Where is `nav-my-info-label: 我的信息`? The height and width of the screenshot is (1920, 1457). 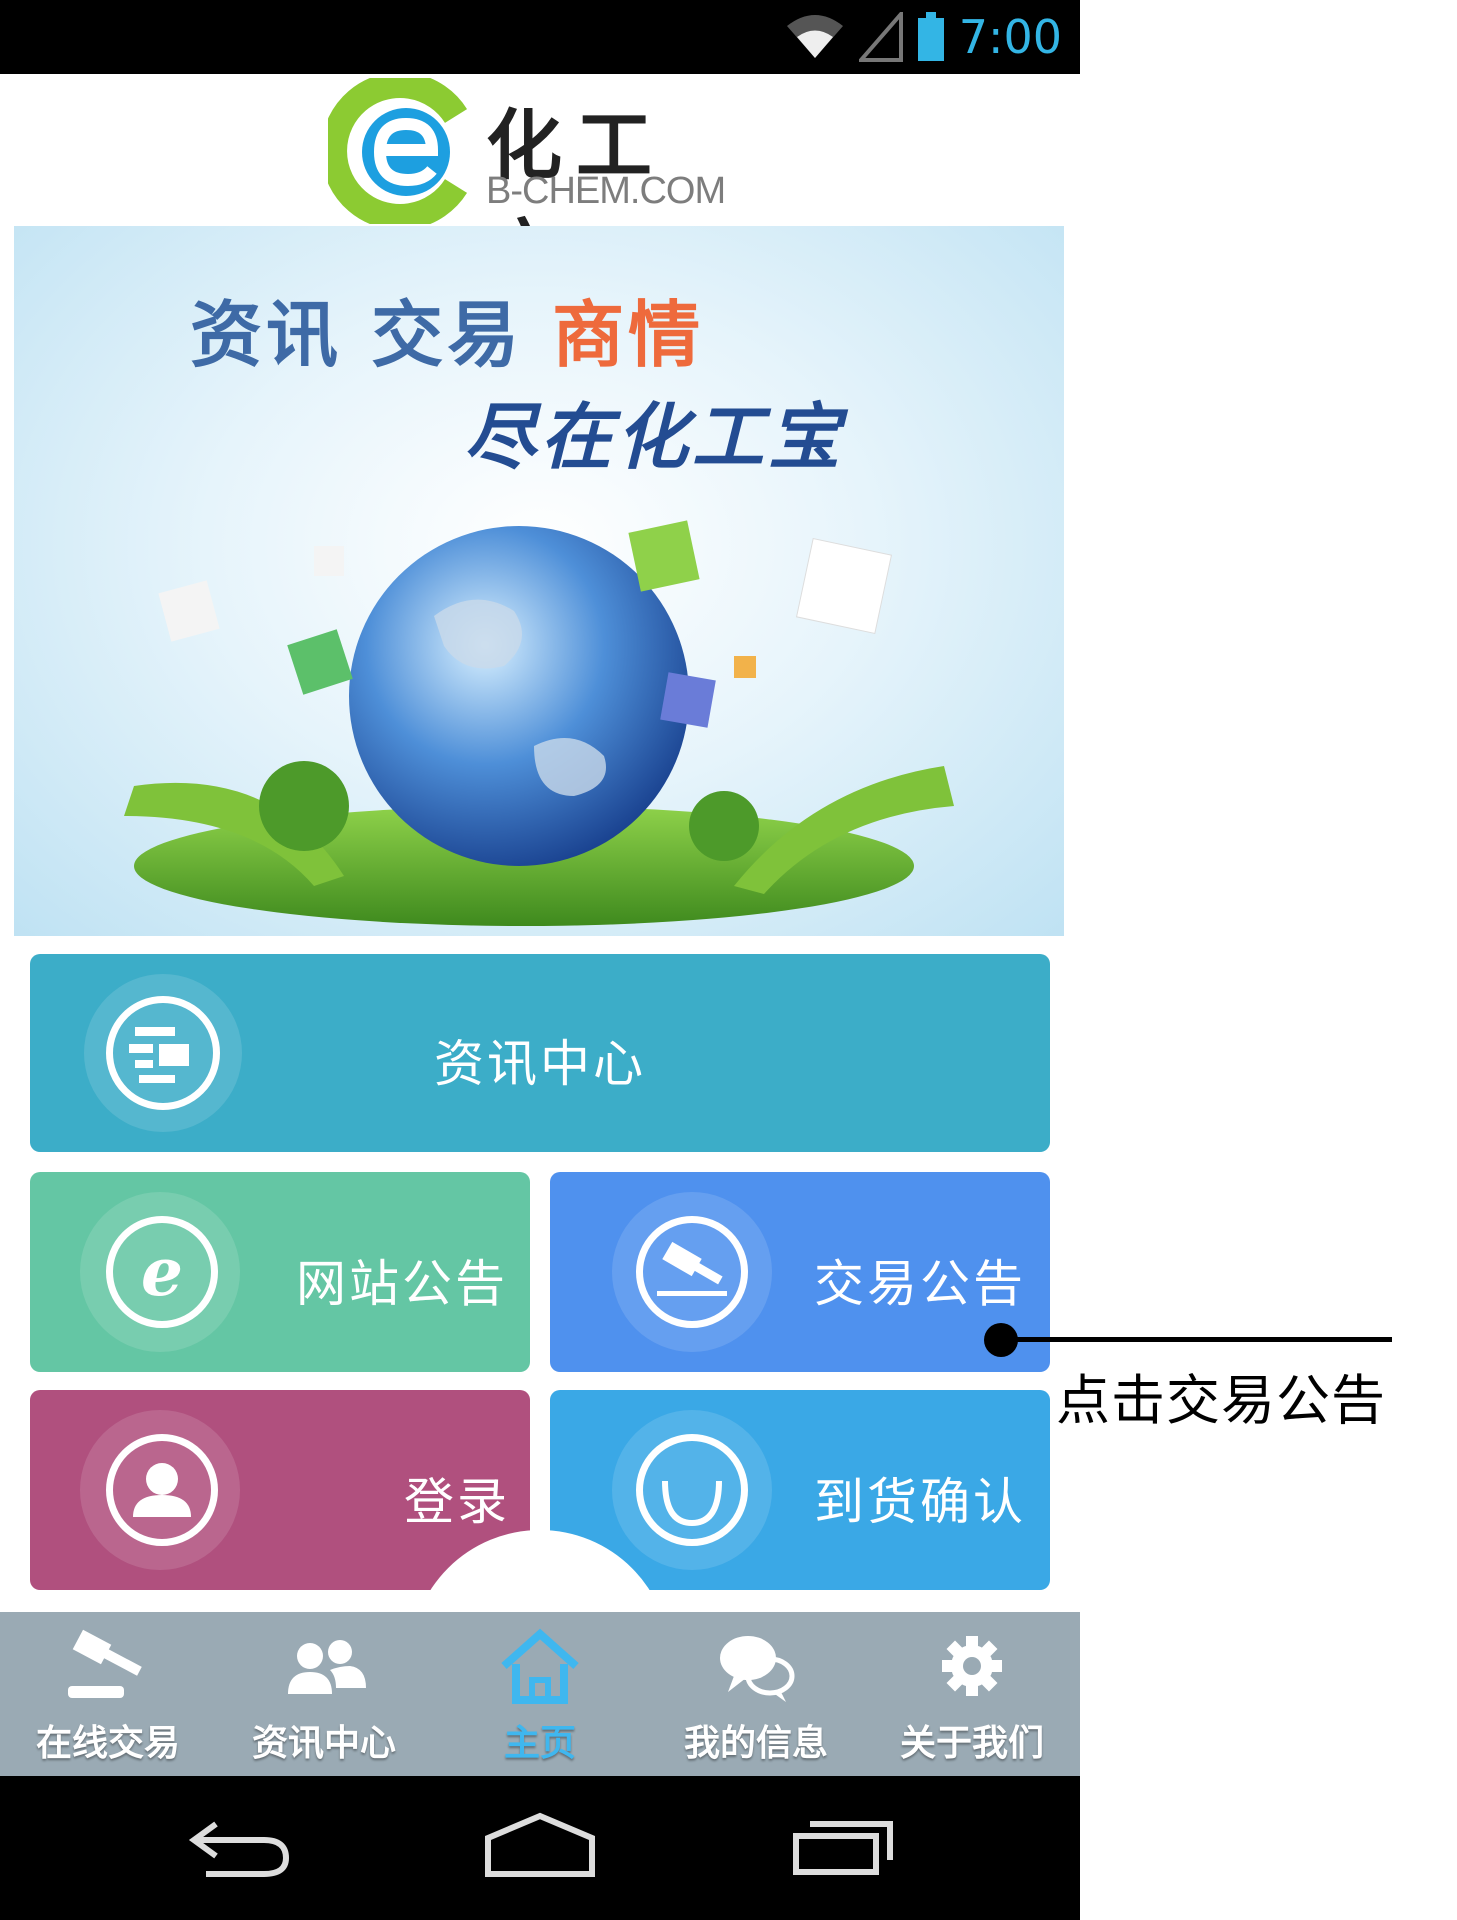
nav-my-info-label: 我的信息 is located at coordinates (755, 1743).